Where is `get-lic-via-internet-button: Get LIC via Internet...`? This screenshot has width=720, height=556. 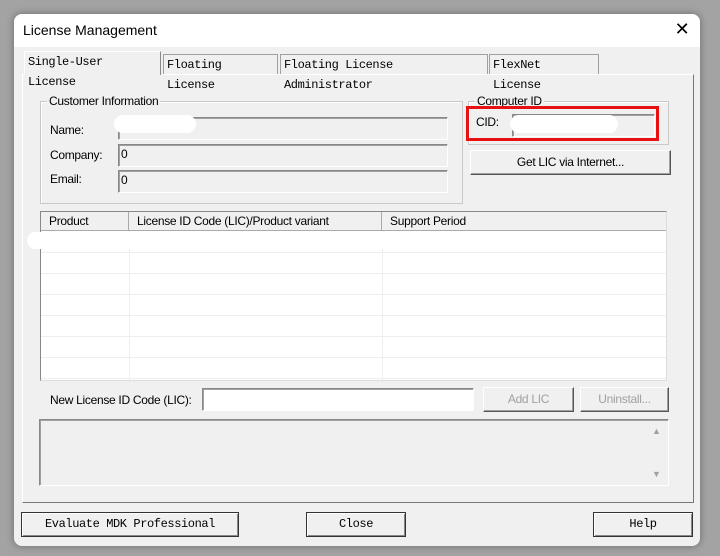 get-lic-via-internet-button: Get LIC via Internet... is located at coordinates (570, 162).